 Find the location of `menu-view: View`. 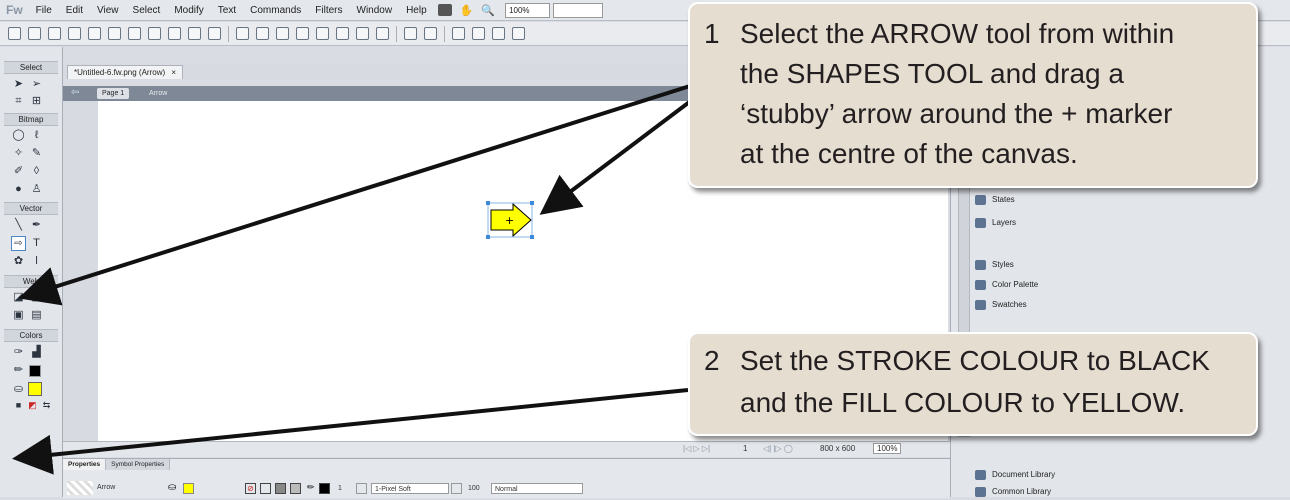

menu-view: View is located at coordinates (108, 10).